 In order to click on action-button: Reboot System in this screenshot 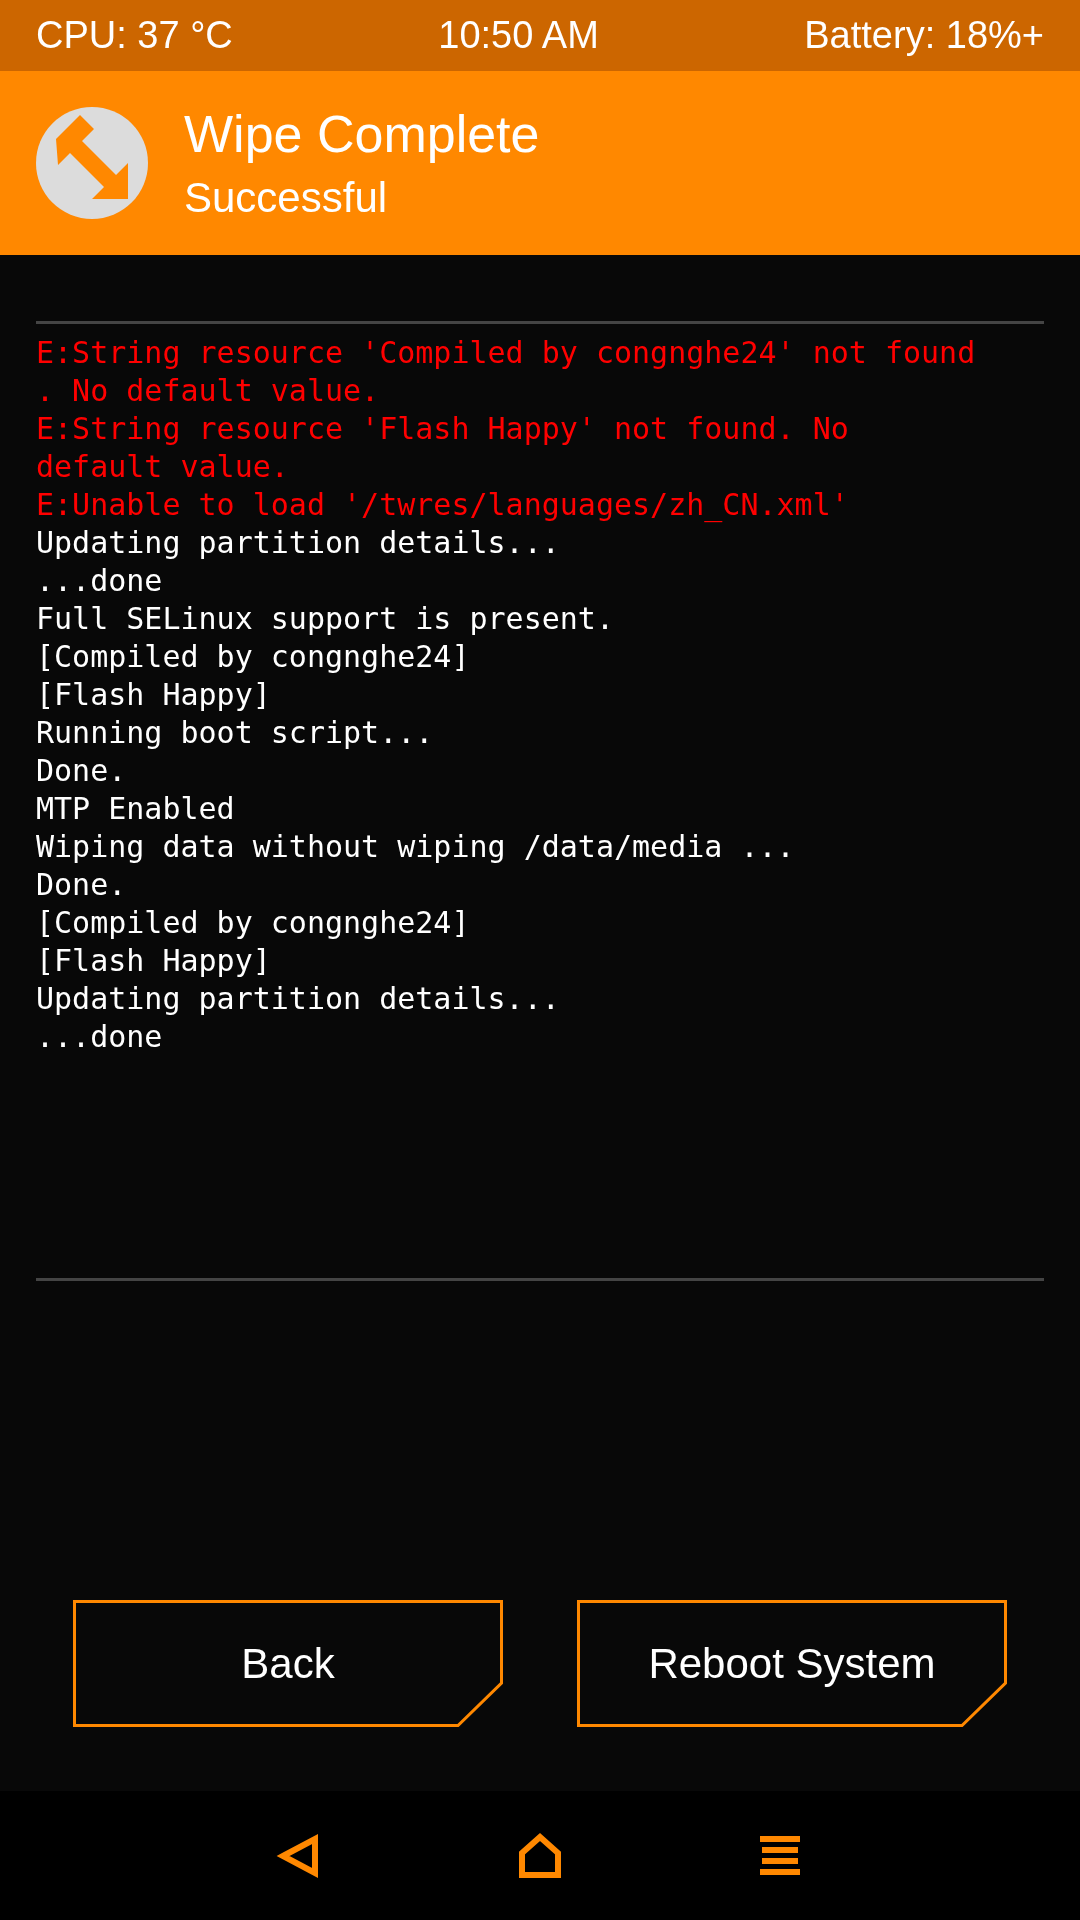, I will do `click(792, 1663)`.